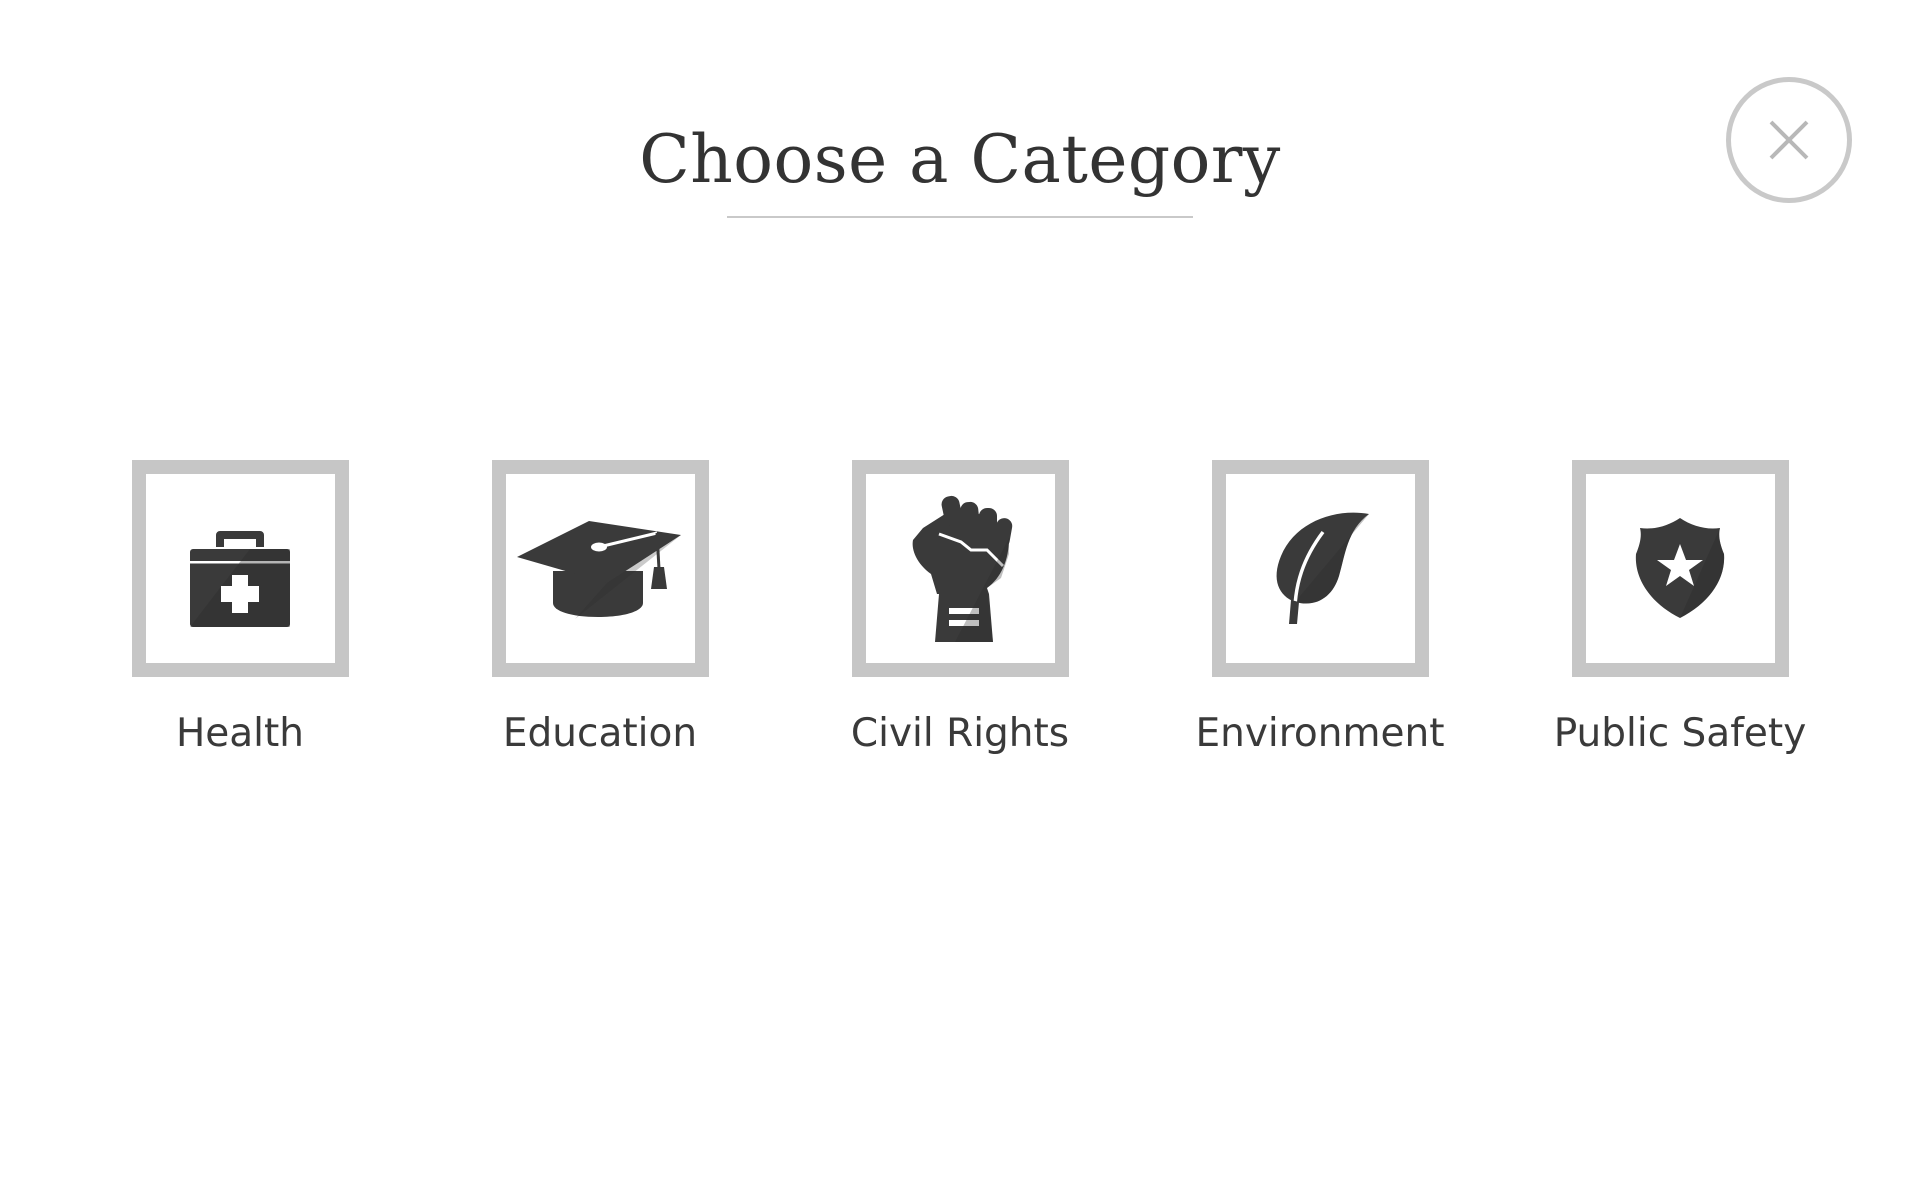  I want to click on category-environment: Environment, so click(1320, 608).